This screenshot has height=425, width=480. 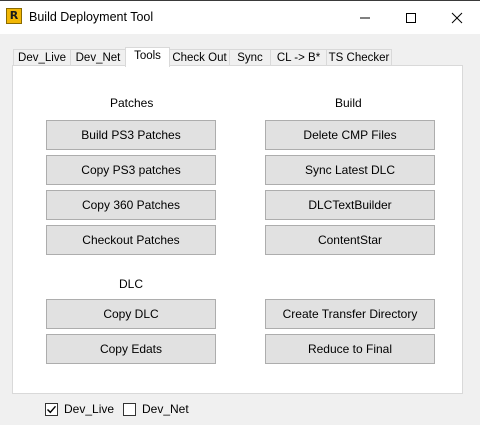 What do you see at coordinates (131, 205) in the screenshot?
I see `copy-360-patches-button: Copy 360 Patches` at bounding box center [131, 205].